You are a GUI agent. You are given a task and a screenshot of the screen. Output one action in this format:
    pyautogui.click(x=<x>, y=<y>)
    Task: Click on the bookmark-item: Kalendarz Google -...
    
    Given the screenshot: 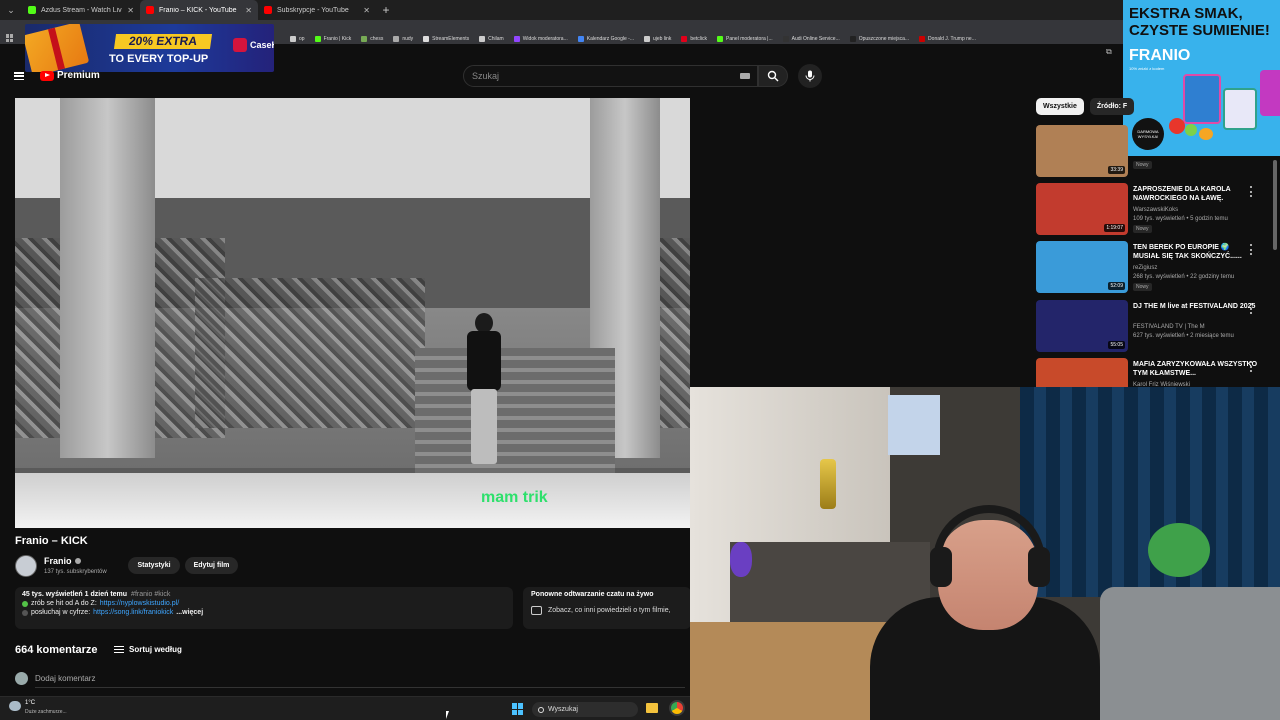 What is the action you would take?
    pyautogui.click(x=605, y=39)
    